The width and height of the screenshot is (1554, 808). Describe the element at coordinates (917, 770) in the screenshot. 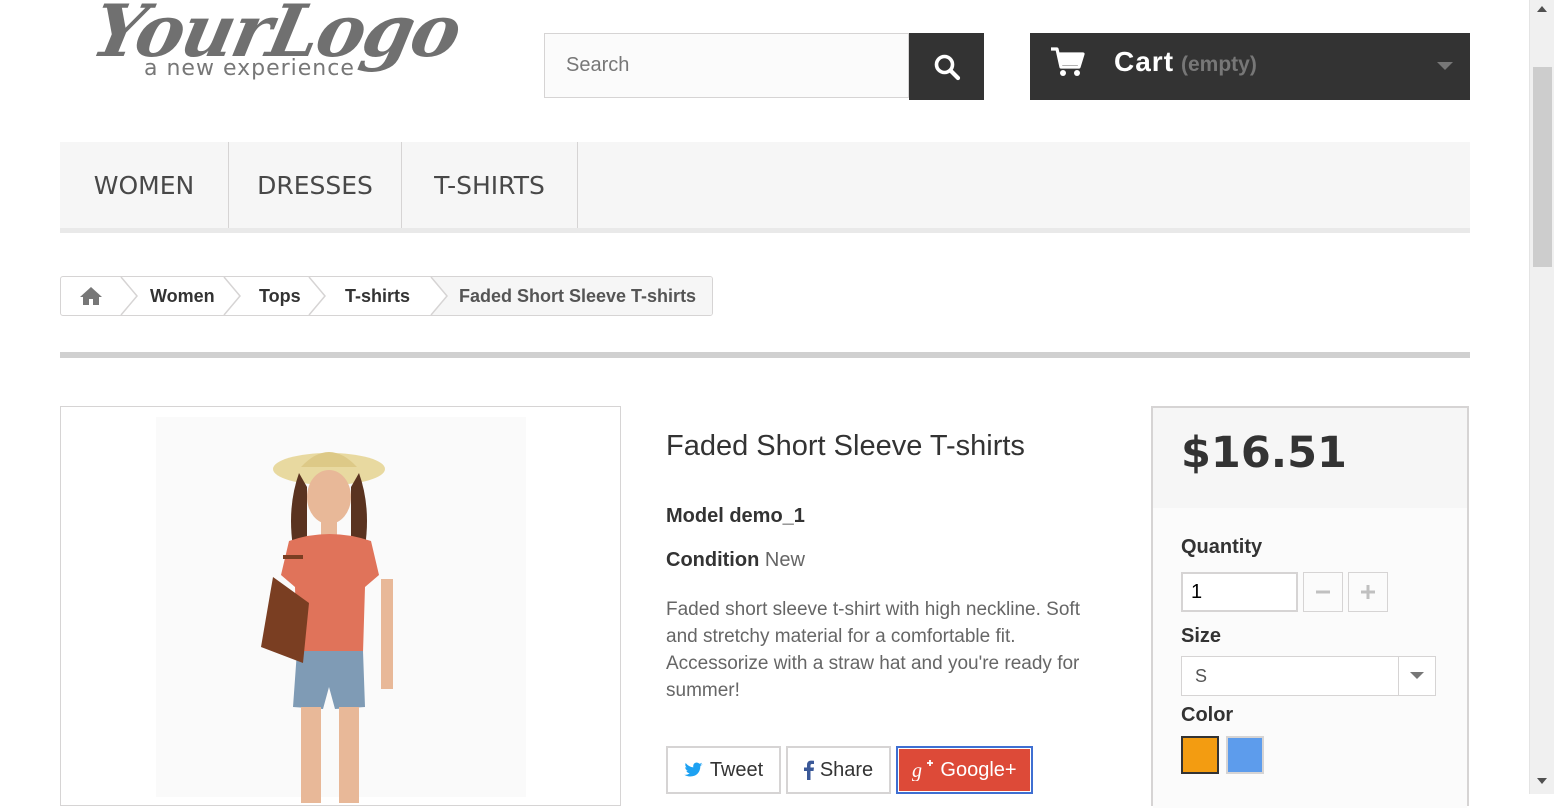

I see `svg-text: g` at that location.